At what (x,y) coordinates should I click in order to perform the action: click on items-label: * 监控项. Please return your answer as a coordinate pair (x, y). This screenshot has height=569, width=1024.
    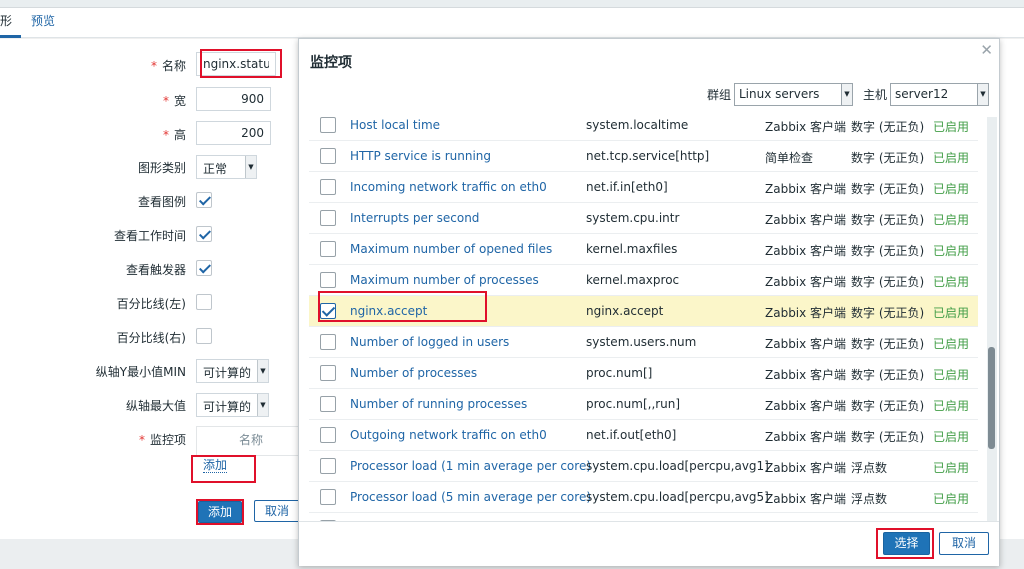
    Looking at the image, I should click on (162, 440).